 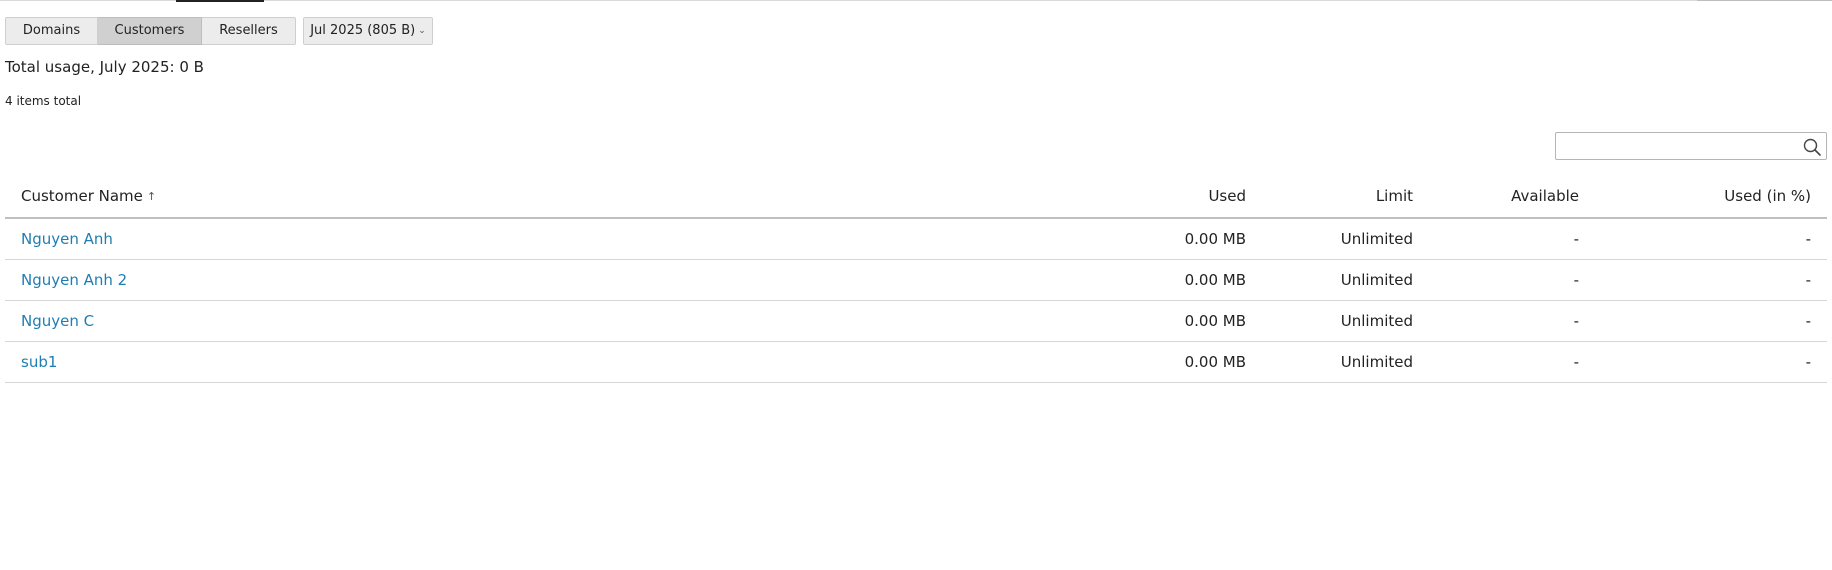 I want to click on customer-link: Nguyen Anh, so click(x=67, y=239).